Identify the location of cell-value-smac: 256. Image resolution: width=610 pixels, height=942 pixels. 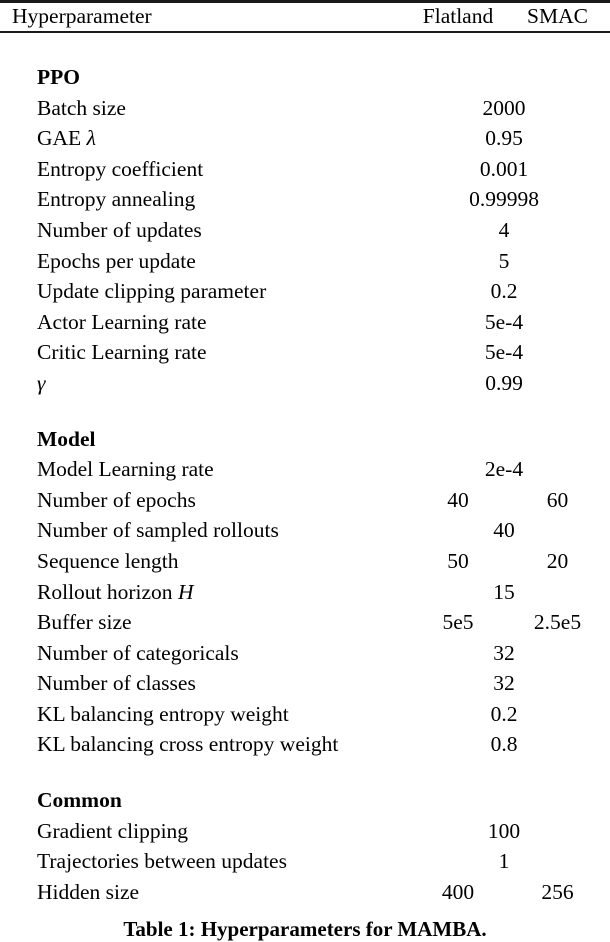
(557, 891).